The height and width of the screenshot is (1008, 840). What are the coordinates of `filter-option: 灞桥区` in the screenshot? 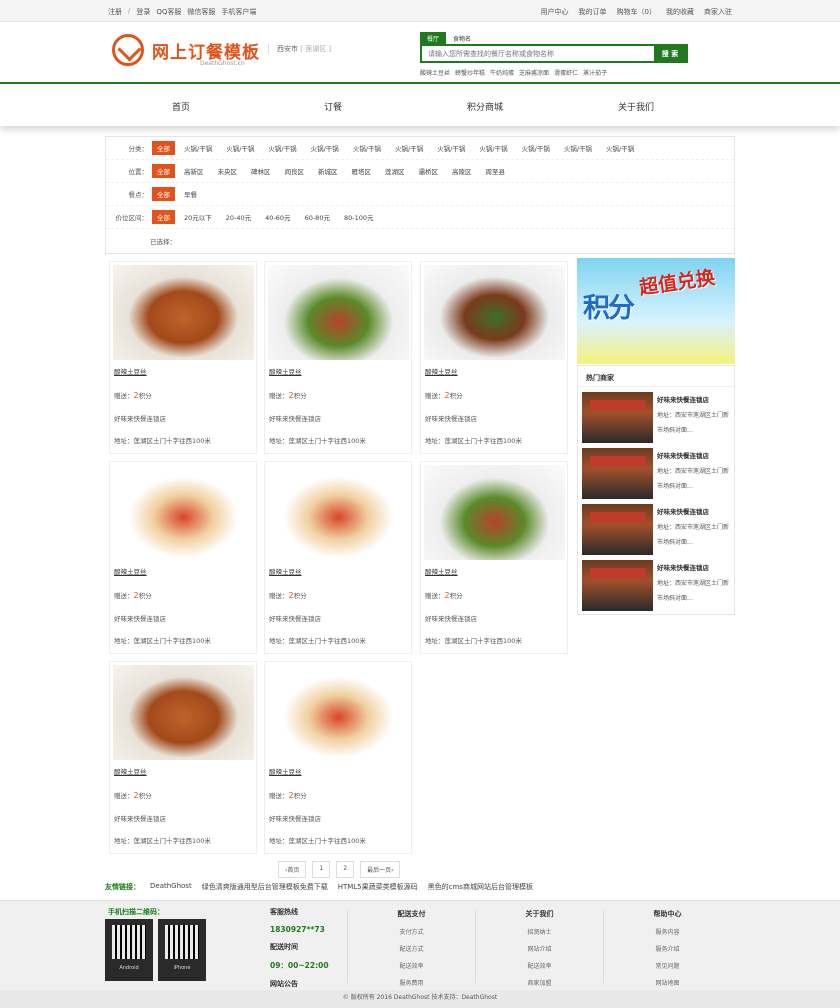 It's located at (429, 171).